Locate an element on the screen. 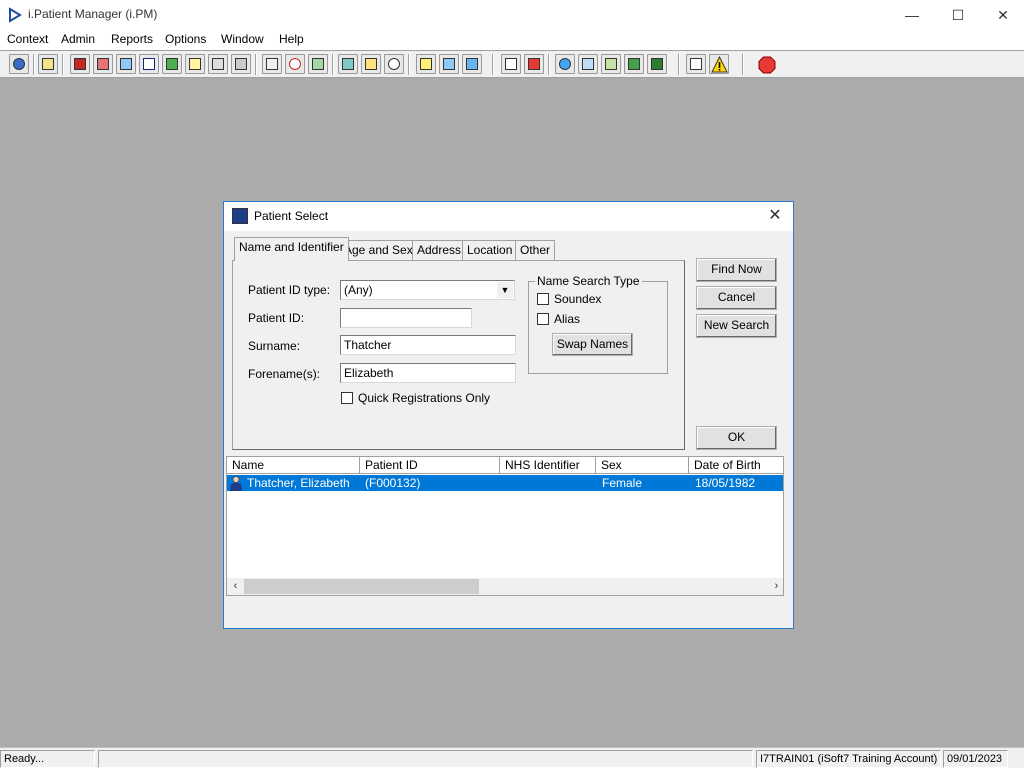  forename-label: Forename(s): is located at coordinates (284, 374).